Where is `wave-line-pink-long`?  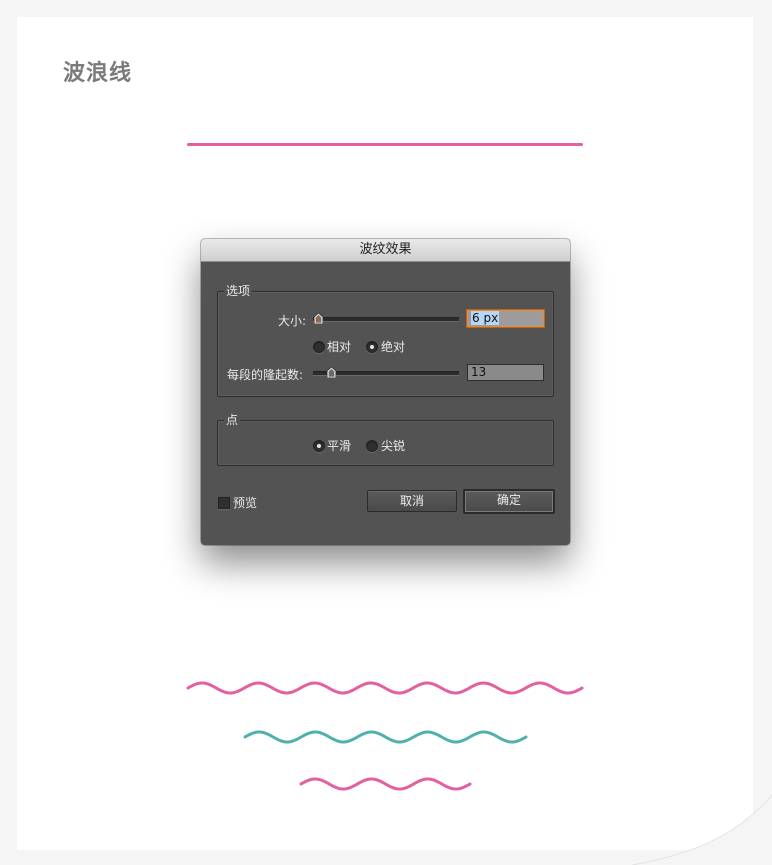
wave-line-pink-long is located at coordinates (385, 688).